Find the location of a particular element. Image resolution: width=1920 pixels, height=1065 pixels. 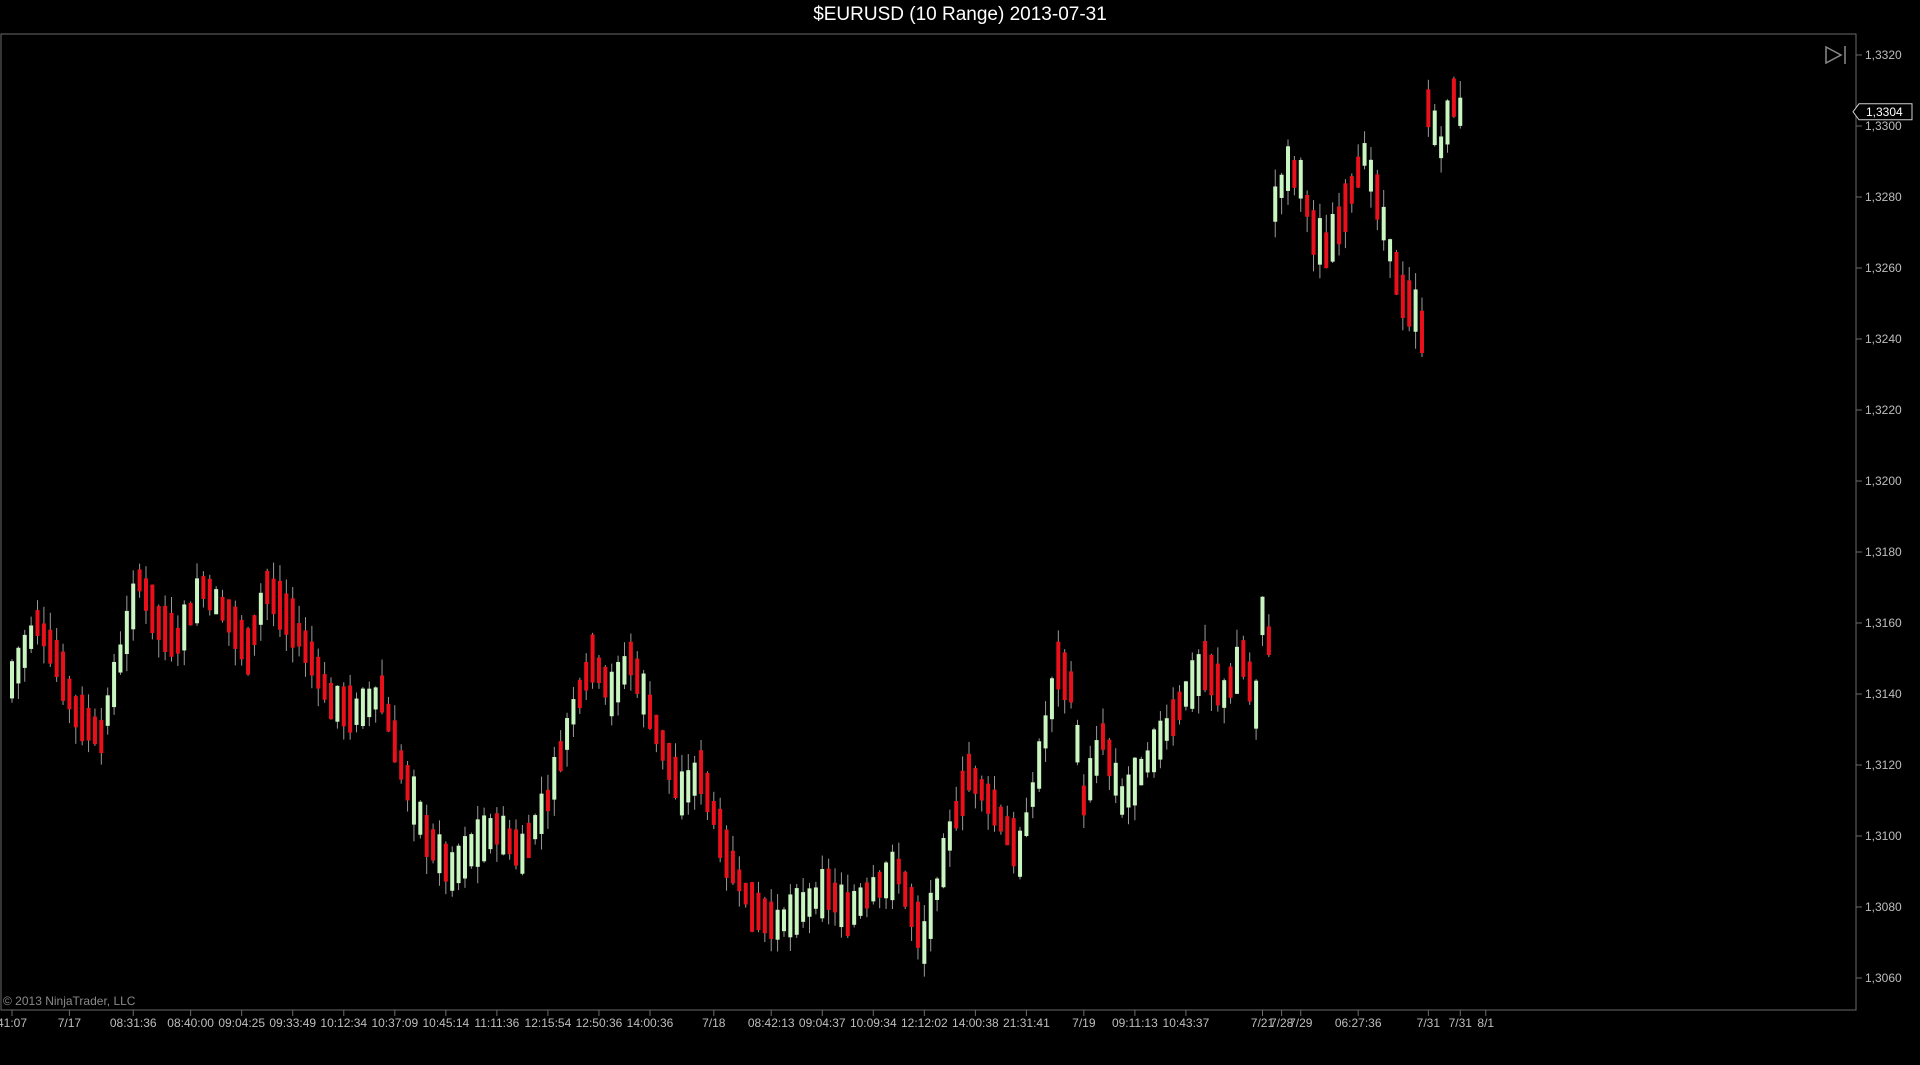

time-tick-label: 12:50:36 is located at coordinates (599, 1023).